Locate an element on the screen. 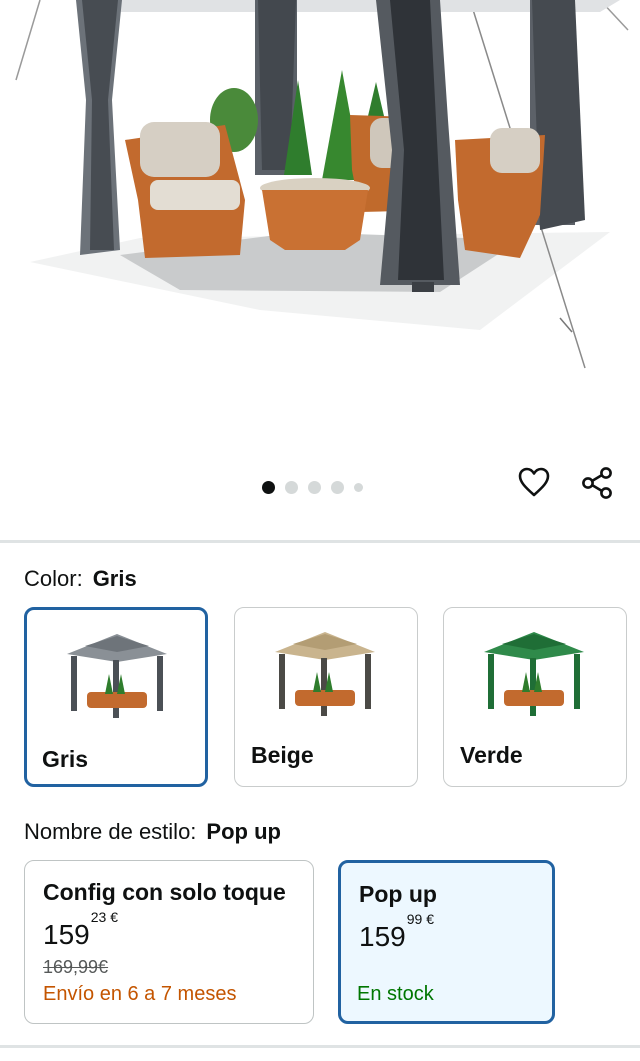  color-option-verde: Verde is located at coordinates (535, 697).